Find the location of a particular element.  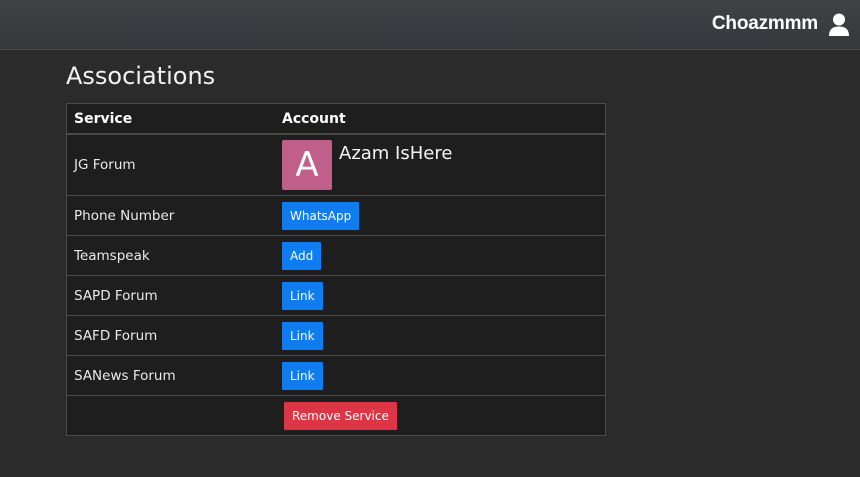

account-name: Azam IsHere is located at coordinates (396, 153).